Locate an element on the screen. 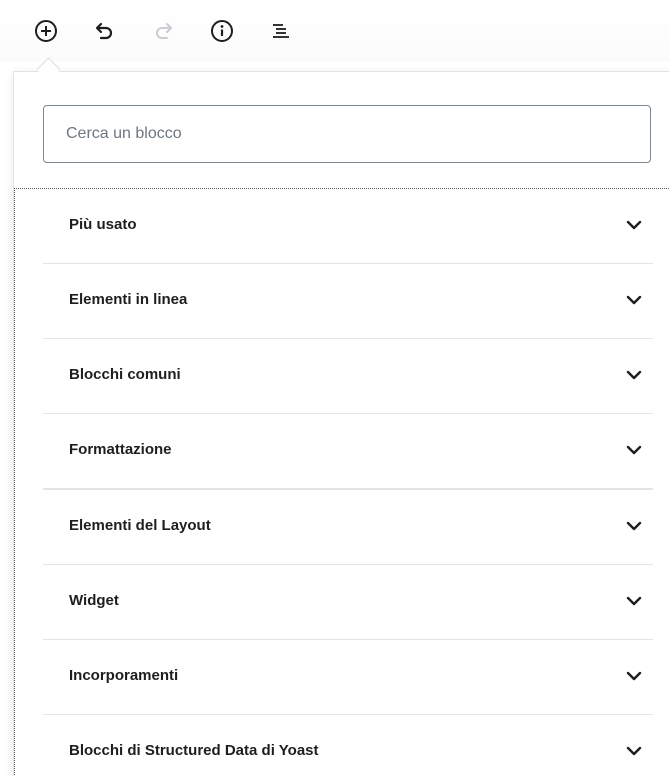 The height and width of the screenshot is (776, 669). undo-icon is located at coordinates (104, 31).